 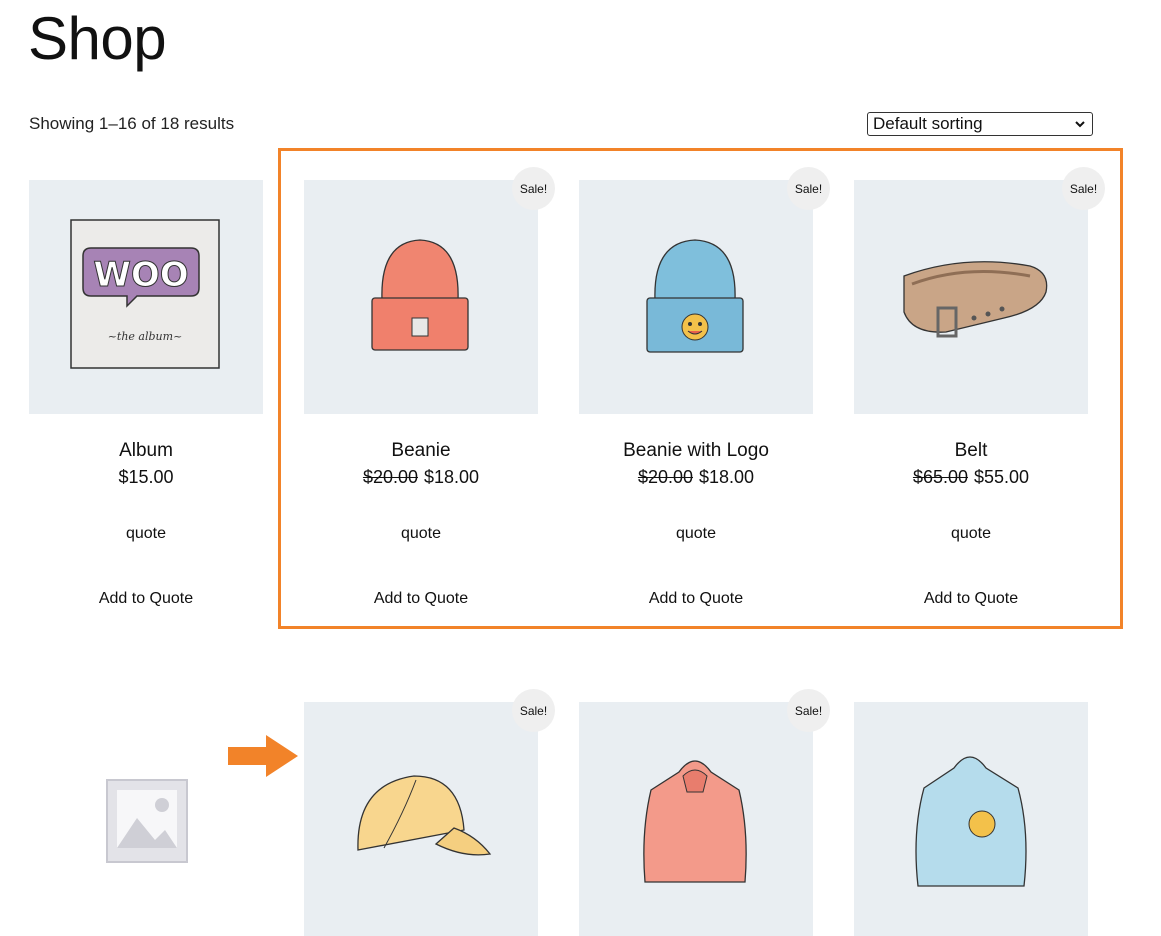 What do you see at coordinates (971, 451) in the screenshot?
I see `product-name: Belt` at bounding box center [971, 451].